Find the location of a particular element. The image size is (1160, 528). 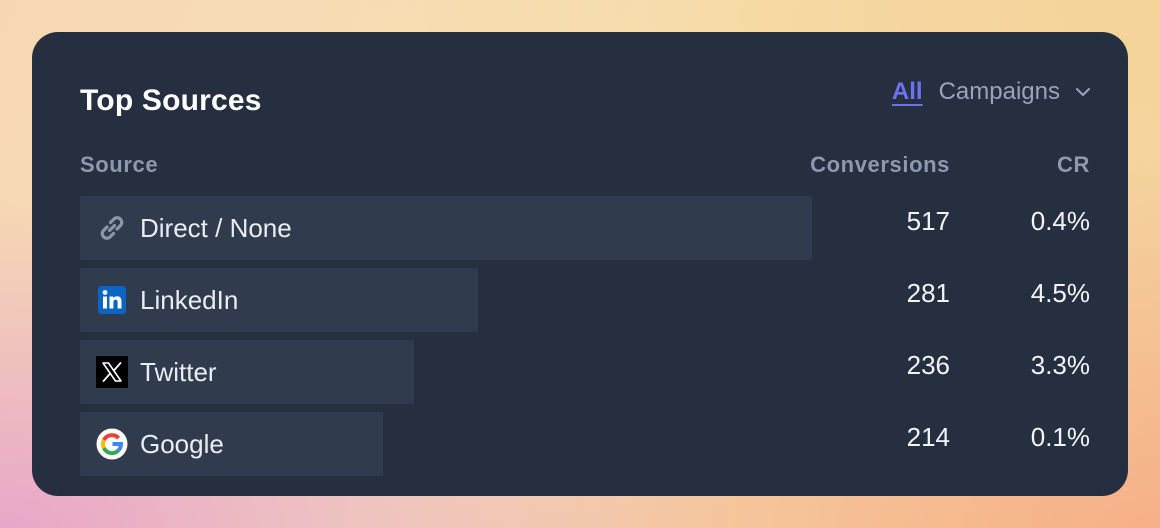

row-source: Google is located at coordinates (160, 444).